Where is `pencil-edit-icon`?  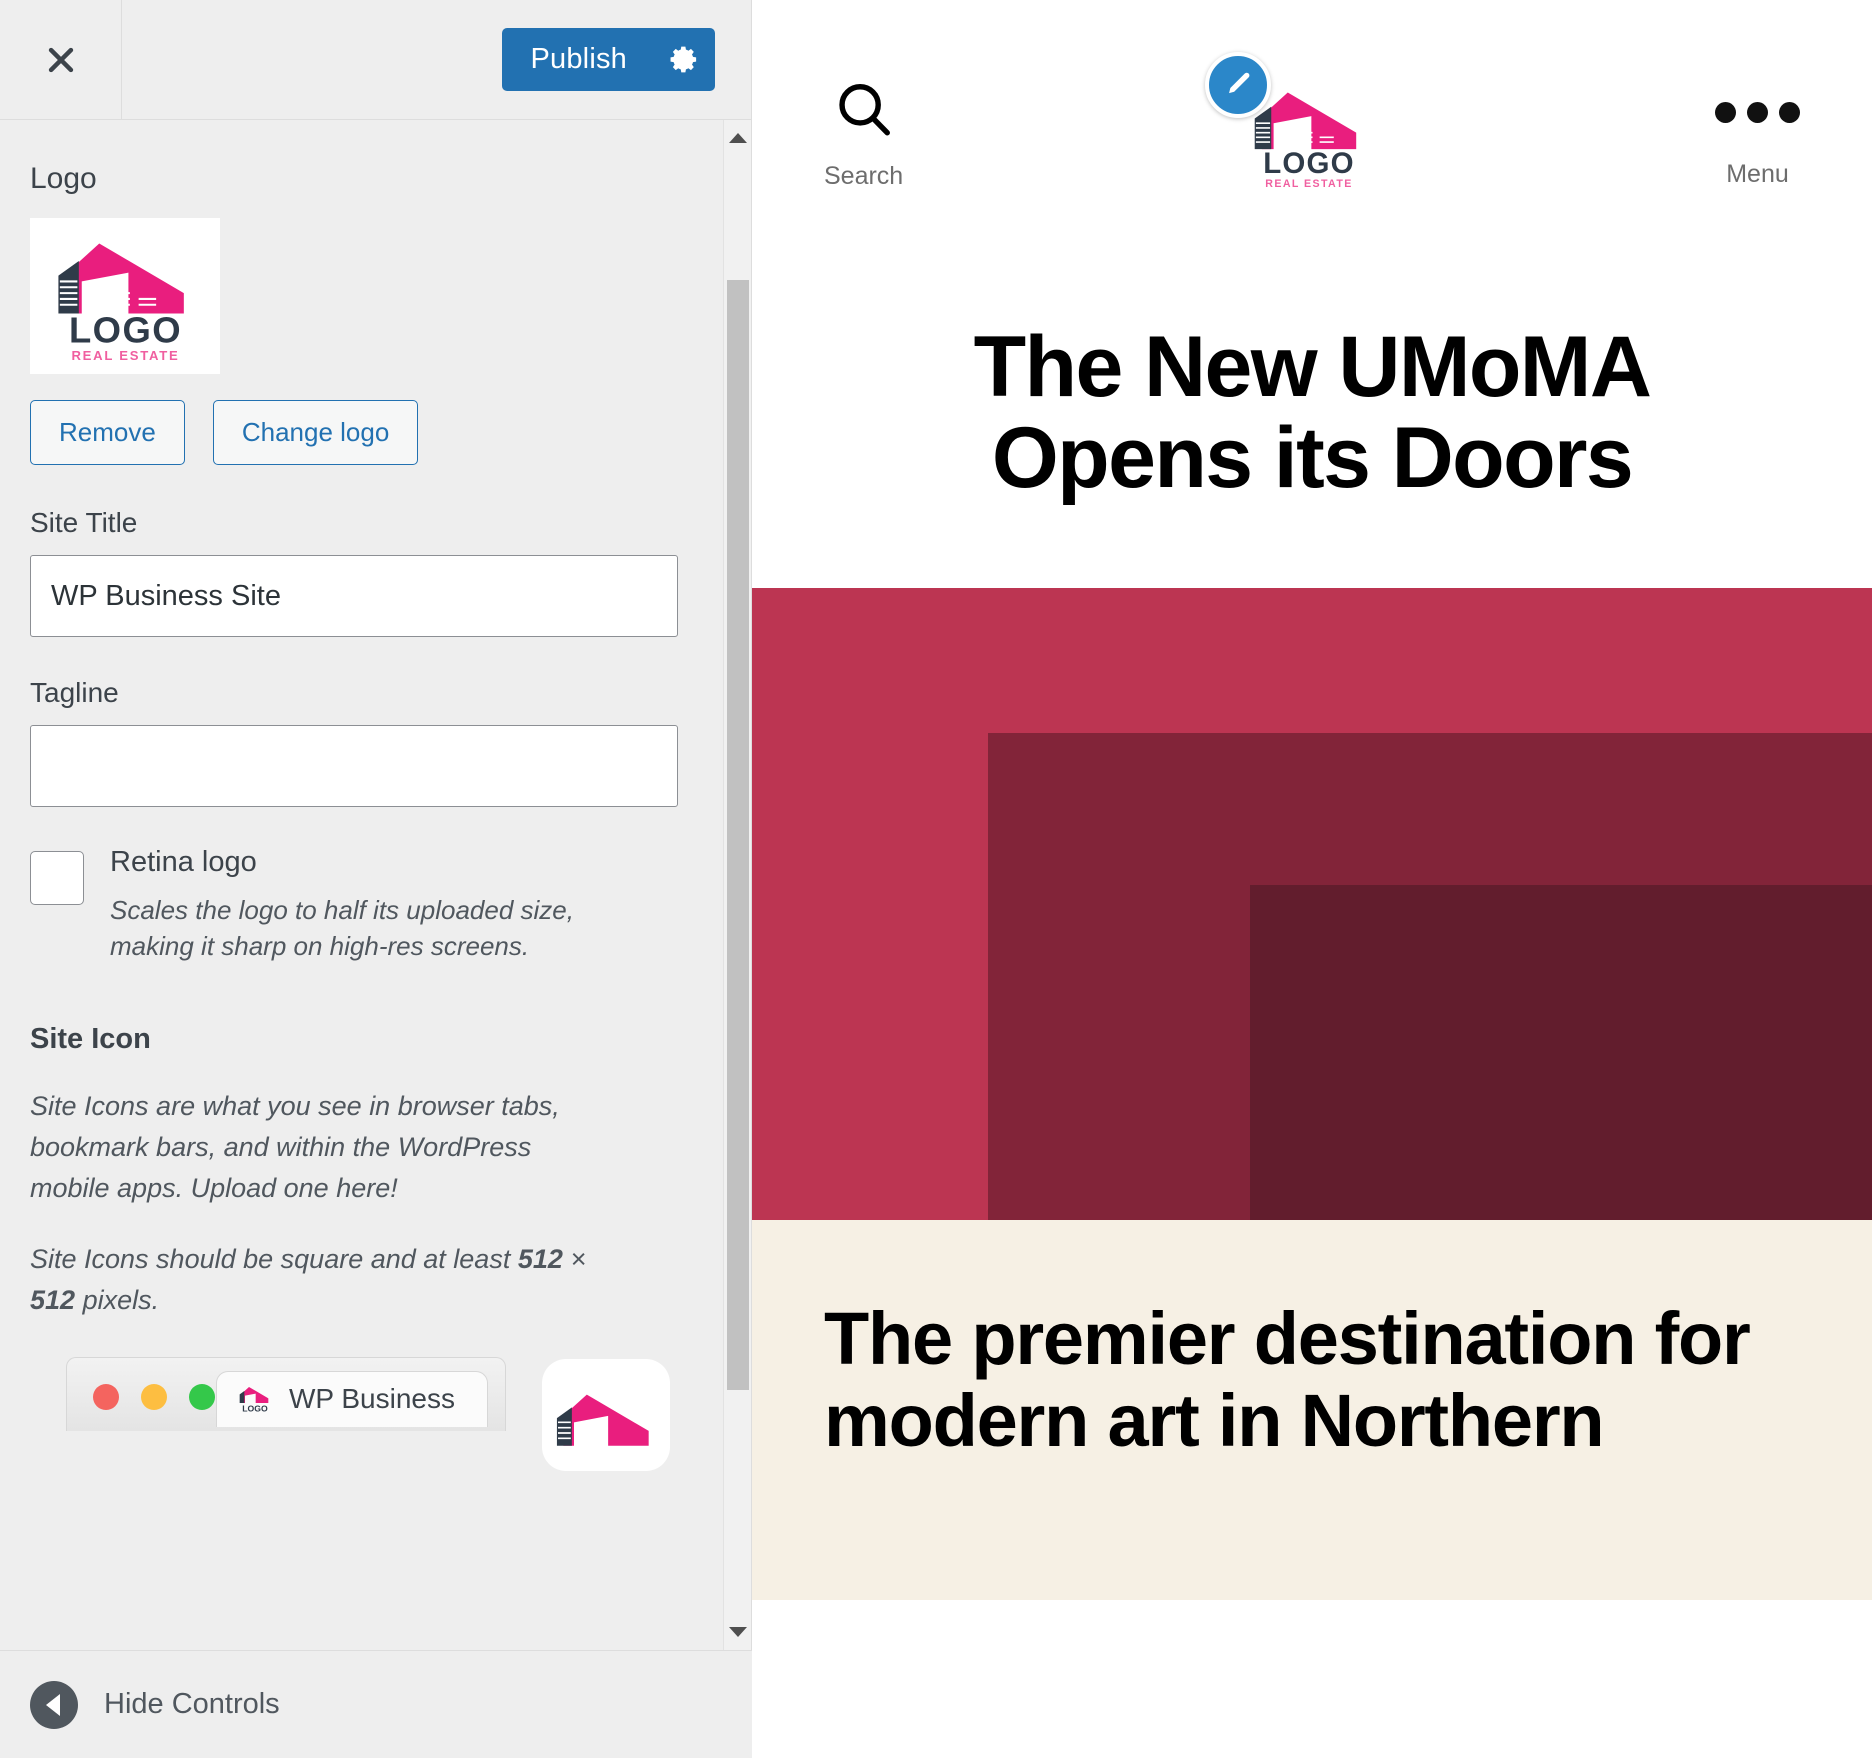 pencil-edit-icon is located at coordinates (1239, 83).